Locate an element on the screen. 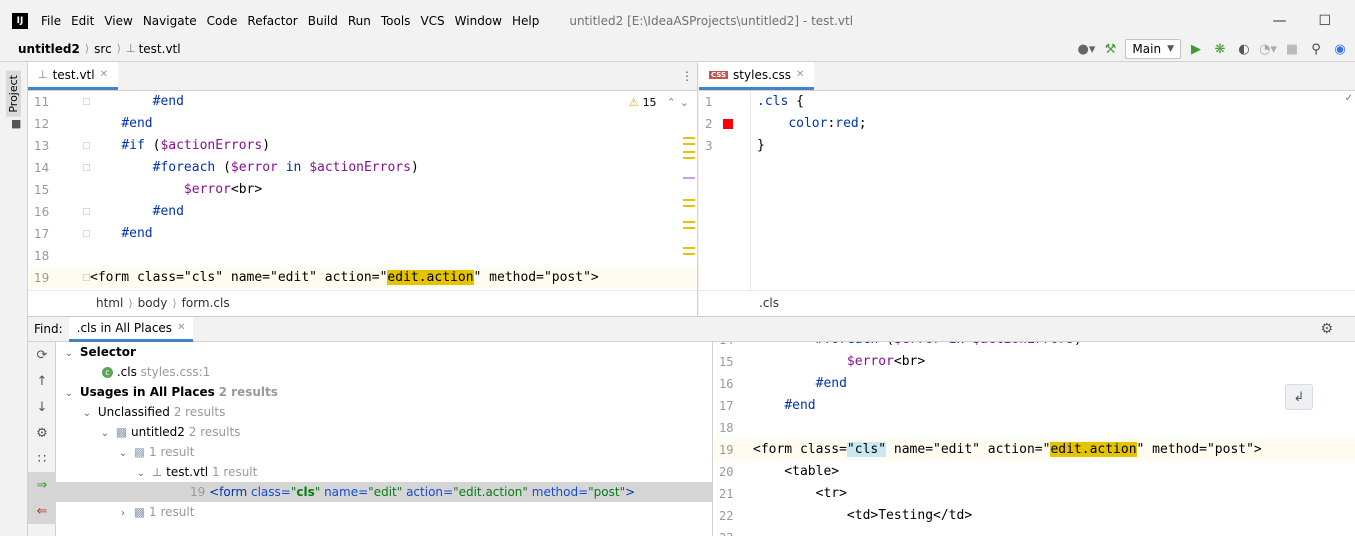 This screenshot has width=1355, height=536. warning-count: 15 is located at coordinates (649, 102).